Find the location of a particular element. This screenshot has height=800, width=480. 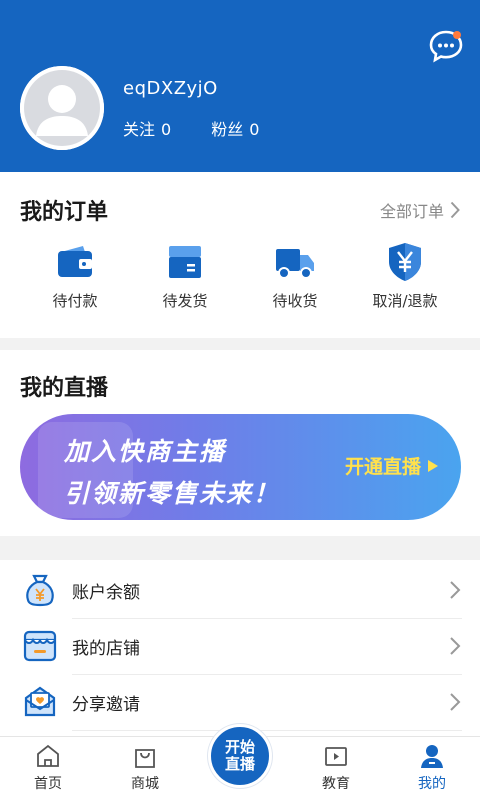

follow-stat: 关注 0 is located at coordinates (147, 128).